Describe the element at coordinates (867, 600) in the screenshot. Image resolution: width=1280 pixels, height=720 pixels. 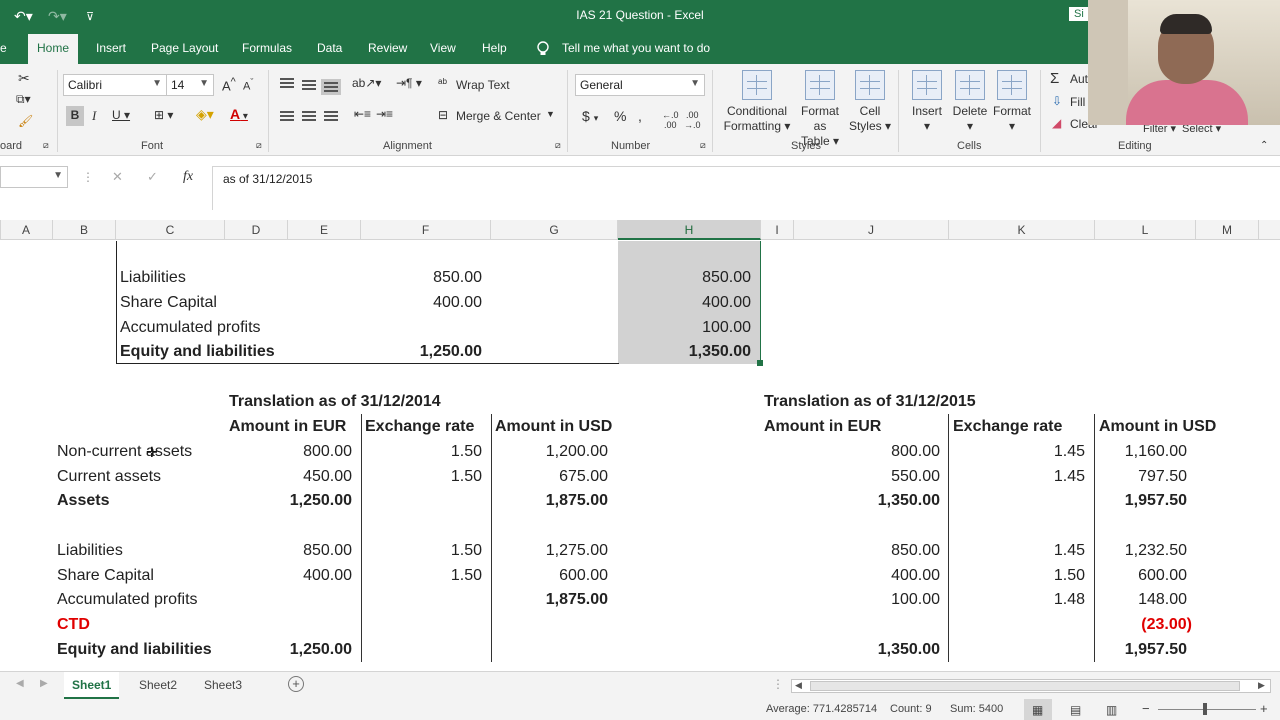
I see `cell-eur-2015: 100.00` at that location.